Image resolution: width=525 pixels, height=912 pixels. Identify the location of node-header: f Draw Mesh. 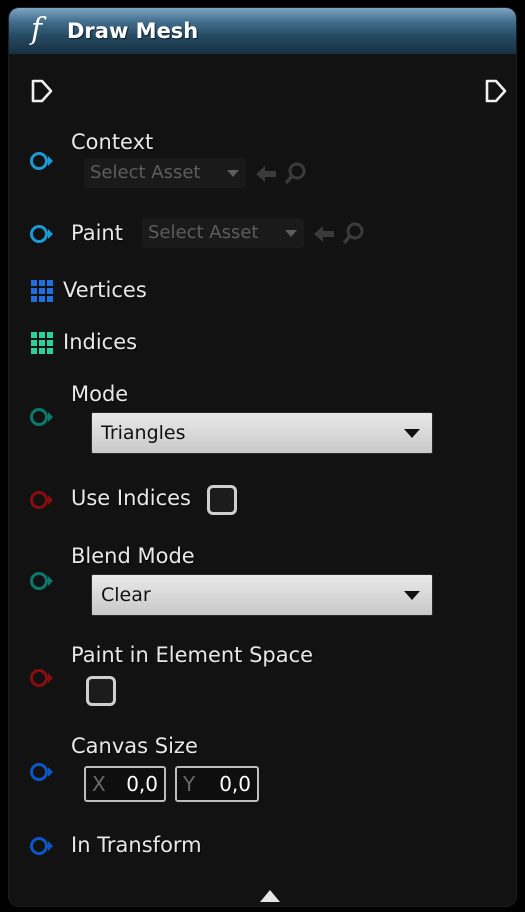
(262, 31).